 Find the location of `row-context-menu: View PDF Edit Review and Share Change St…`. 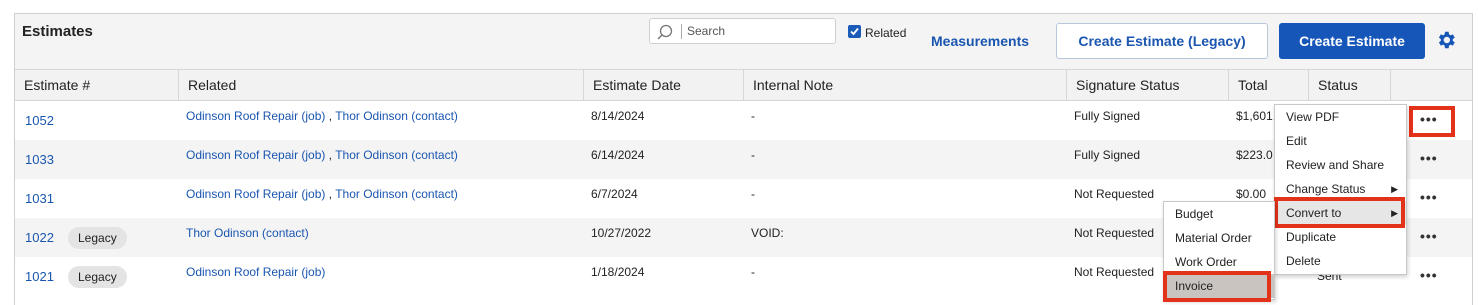

row-context-menu: View PDF Edit Review and Share Change St… is located at coordinates (1340, 189).